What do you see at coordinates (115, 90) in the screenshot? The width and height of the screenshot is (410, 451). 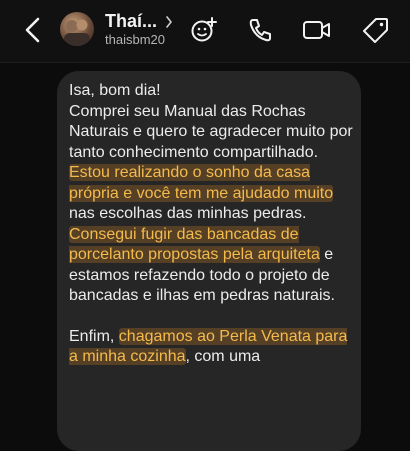 I see `message-greeting: Isa, bom dia!` at bounding box center [115, 90].